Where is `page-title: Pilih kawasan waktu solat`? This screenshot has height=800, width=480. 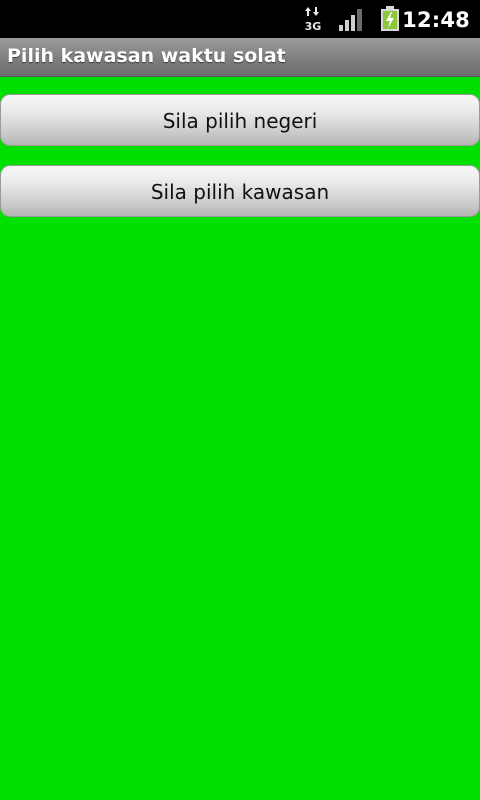 page-title: Pilih kawasan waktu solat is located at coordinates (146, 56).